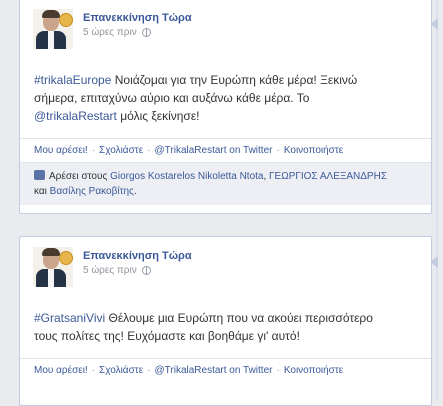 This screenshot has width=443, height=406. Describe the element at coordinates (328, 176) in the screenshot. I see `liker-link: ΓΕΩΡΓΙΟΣ ΑΛΕΞΑΝΔΡΗΣ` at that location.